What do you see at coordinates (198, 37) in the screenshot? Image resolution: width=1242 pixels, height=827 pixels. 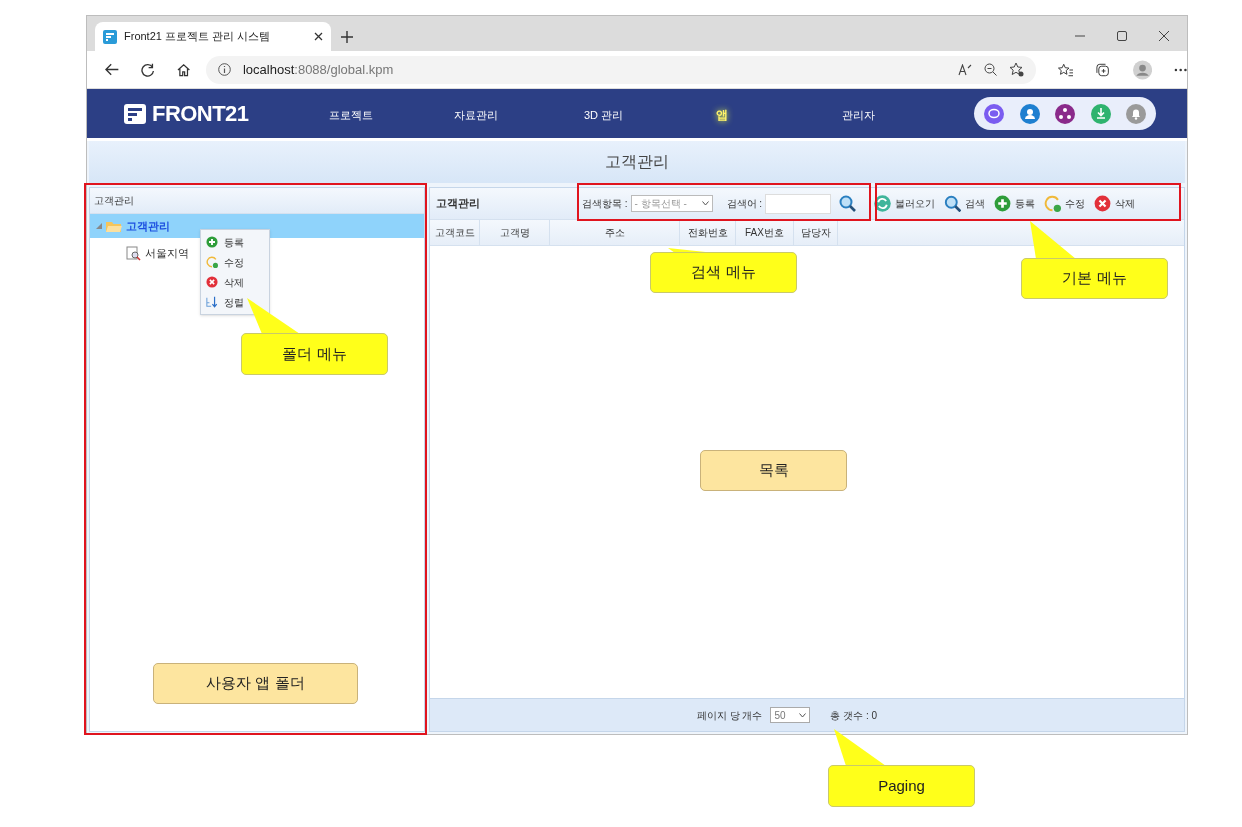 I see `tab-title: Front21 프로젝트 관리 시스템` at bounding box center [198, 37].